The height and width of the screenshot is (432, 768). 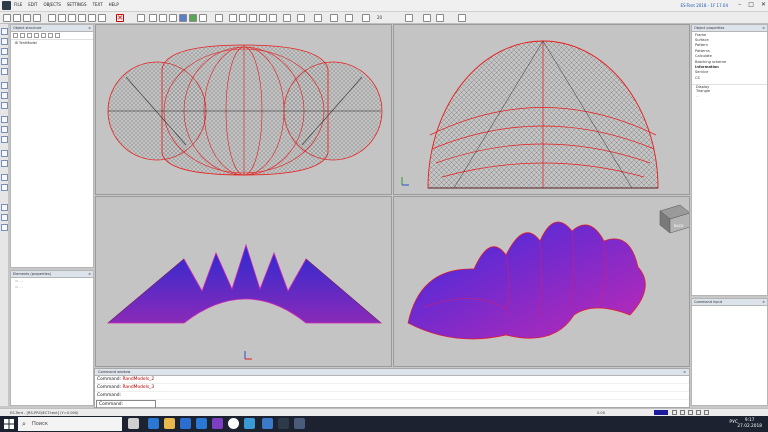 I want to click on move-icon, so click(x=102, y=18).